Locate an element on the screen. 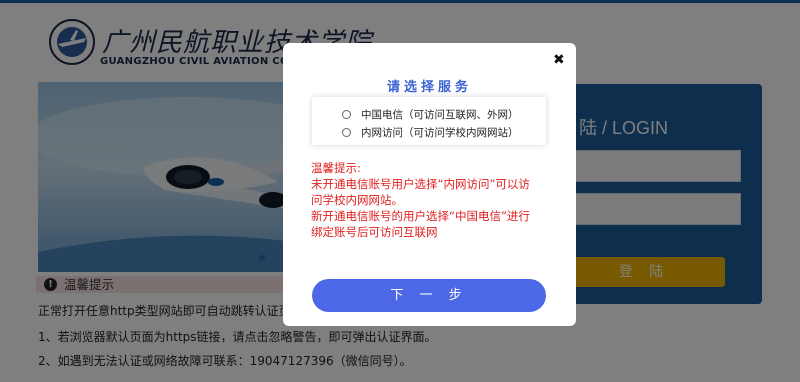 The image size is (800, 382). service-options: 中国电信（可访问互联网、外网） 内网访问（可访问学校内网网站） is located at coordinates (429, 121).